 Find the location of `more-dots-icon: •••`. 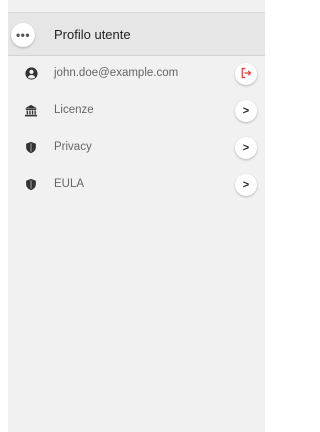

more-dots-icon: ••• is located at coordinates (23, 35).